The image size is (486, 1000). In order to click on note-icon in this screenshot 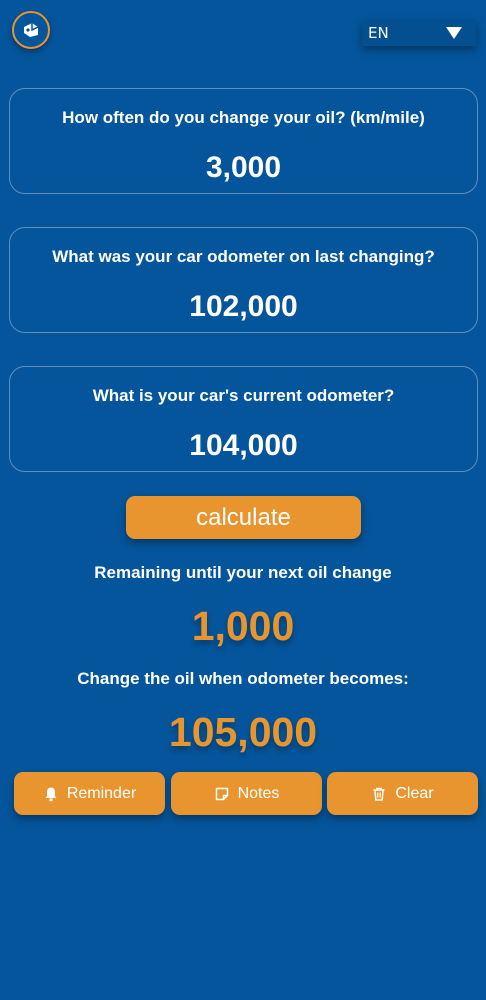, I will do `click(221, 793)`.